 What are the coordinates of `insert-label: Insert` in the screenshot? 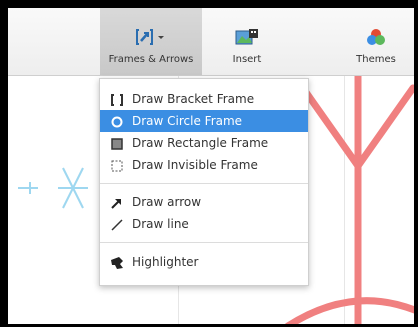 It's located at (247, 59).